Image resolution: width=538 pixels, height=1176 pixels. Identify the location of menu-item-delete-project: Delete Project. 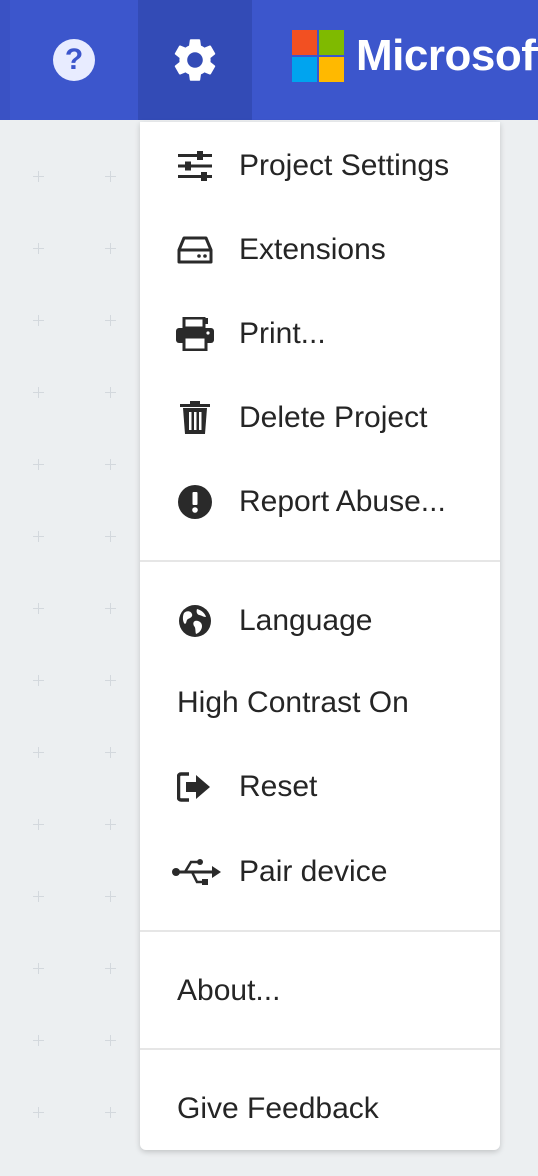
(320, 418).